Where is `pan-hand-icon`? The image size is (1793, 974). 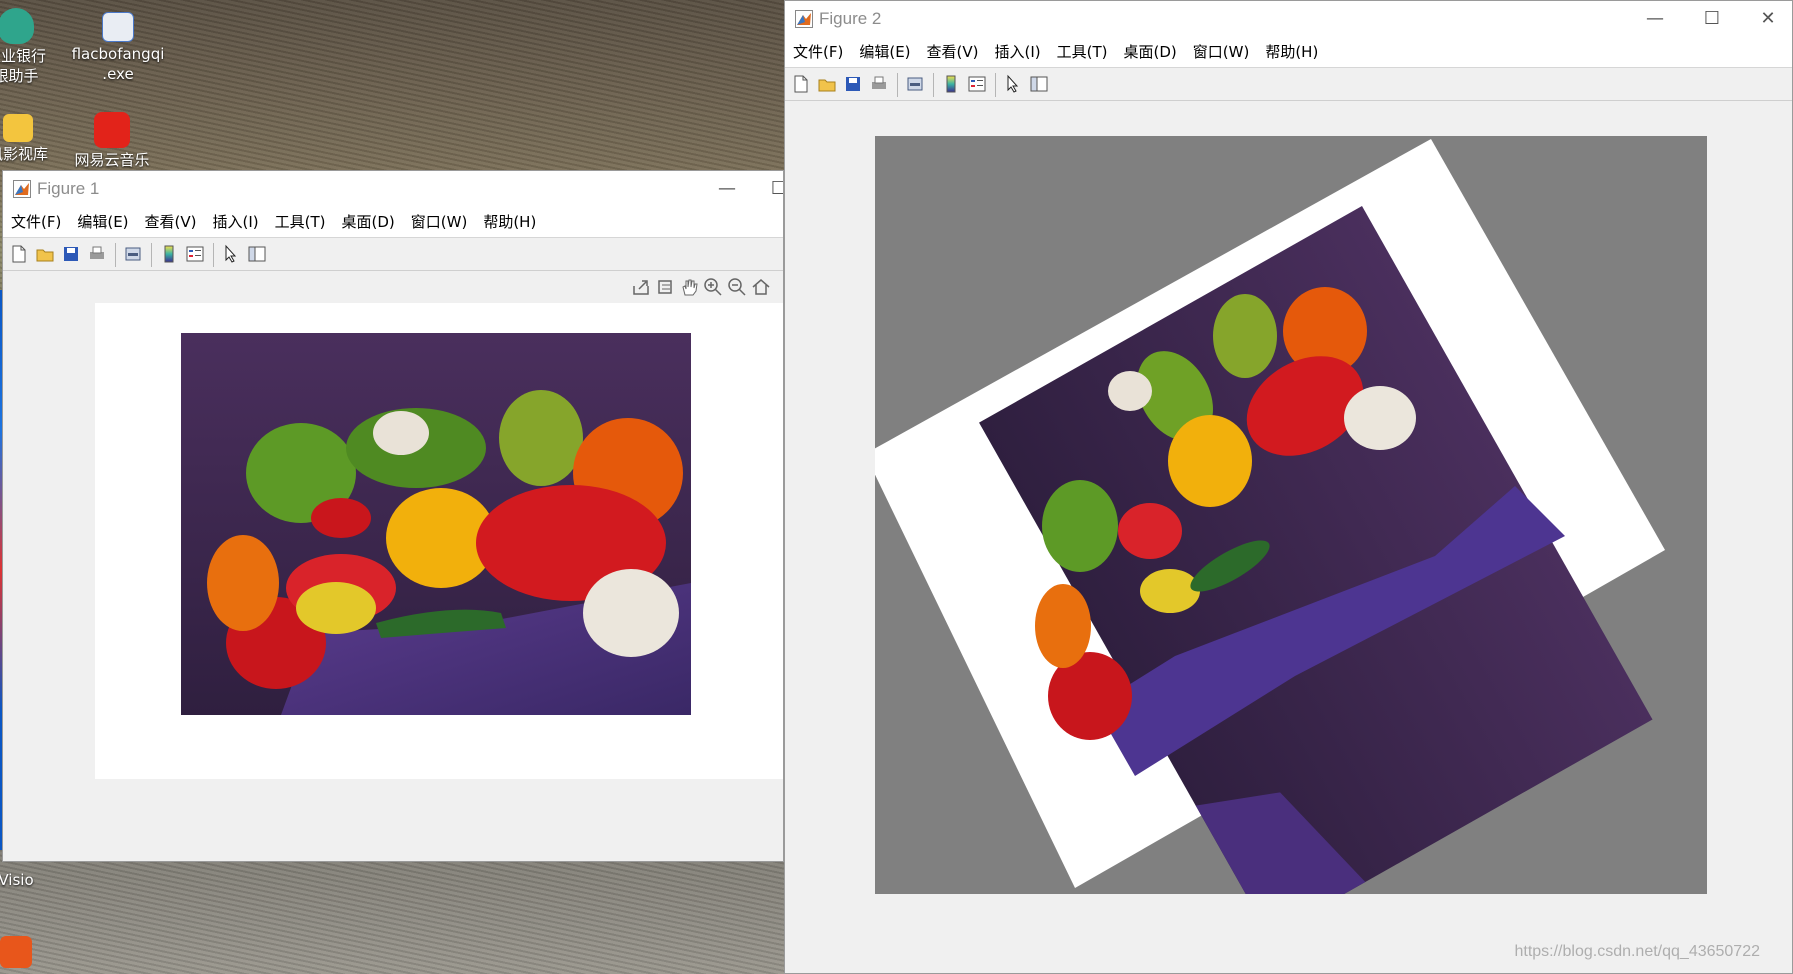 pan-hand-icon is located at coordinates (689, 287).